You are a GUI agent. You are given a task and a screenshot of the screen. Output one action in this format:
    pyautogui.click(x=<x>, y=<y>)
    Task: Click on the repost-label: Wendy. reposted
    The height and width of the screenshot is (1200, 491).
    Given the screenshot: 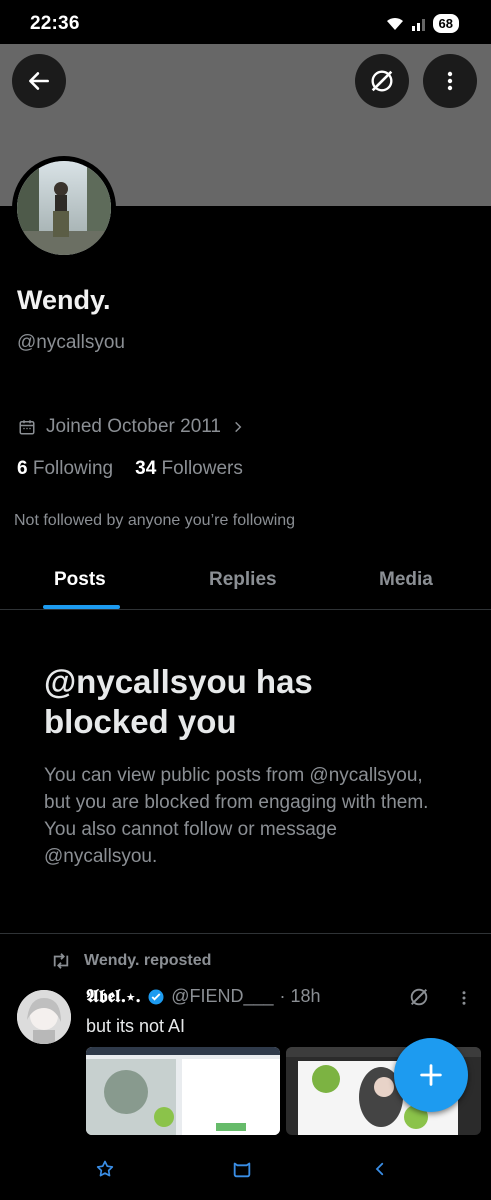 What is the action you would take?
    pyautogui.click(x=148, y=960)
    